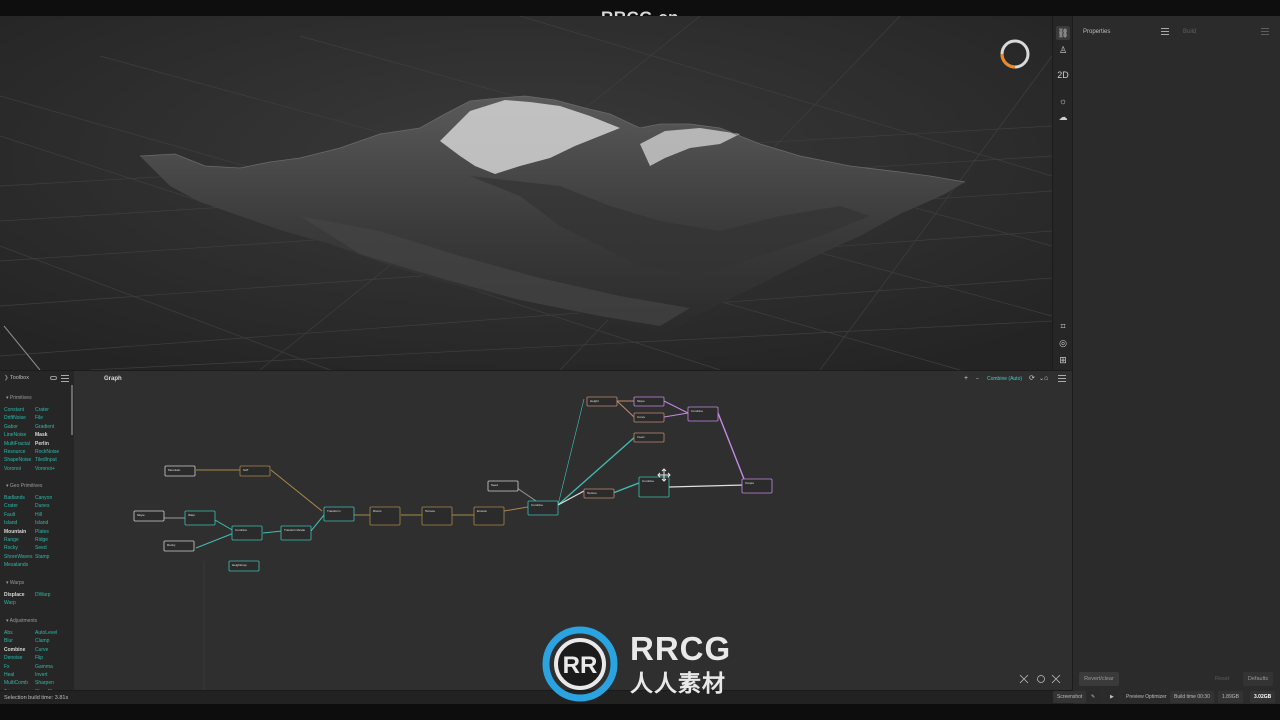 The height and width of the screenshot is (720, 1280). What do you see at coordinates (41, 650) in the screenshot?
I see `toolbox-item: Curve` at bounding box center [41, 650].